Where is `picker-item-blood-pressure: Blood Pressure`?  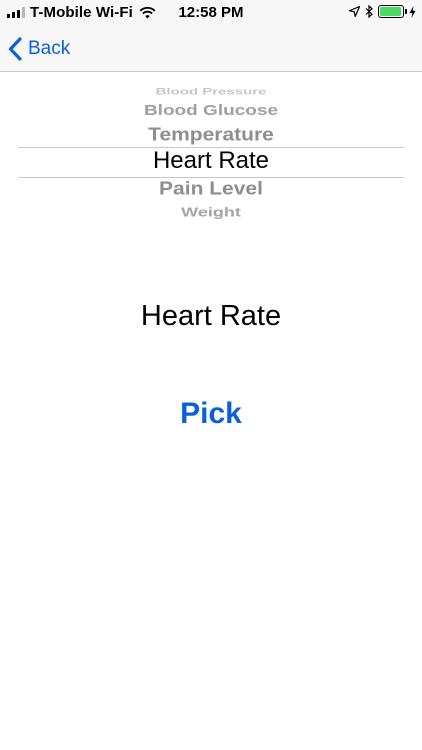 picker-item-blood-pressure: Blood Pressure is located at coordinates (211, 91).